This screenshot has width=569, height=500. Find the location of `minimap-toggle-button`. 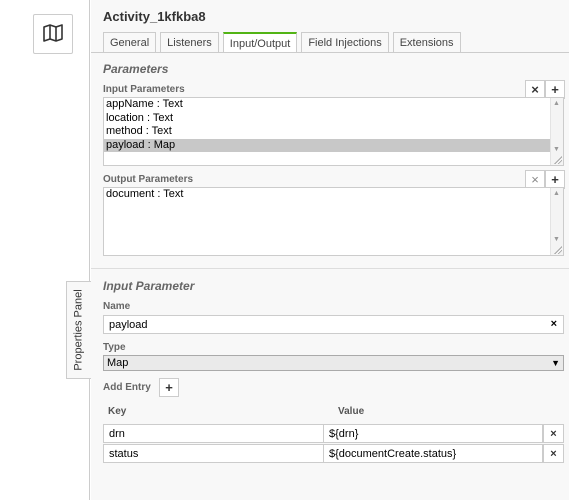

minimap-toggle-button is located at coordinates (53, 34).